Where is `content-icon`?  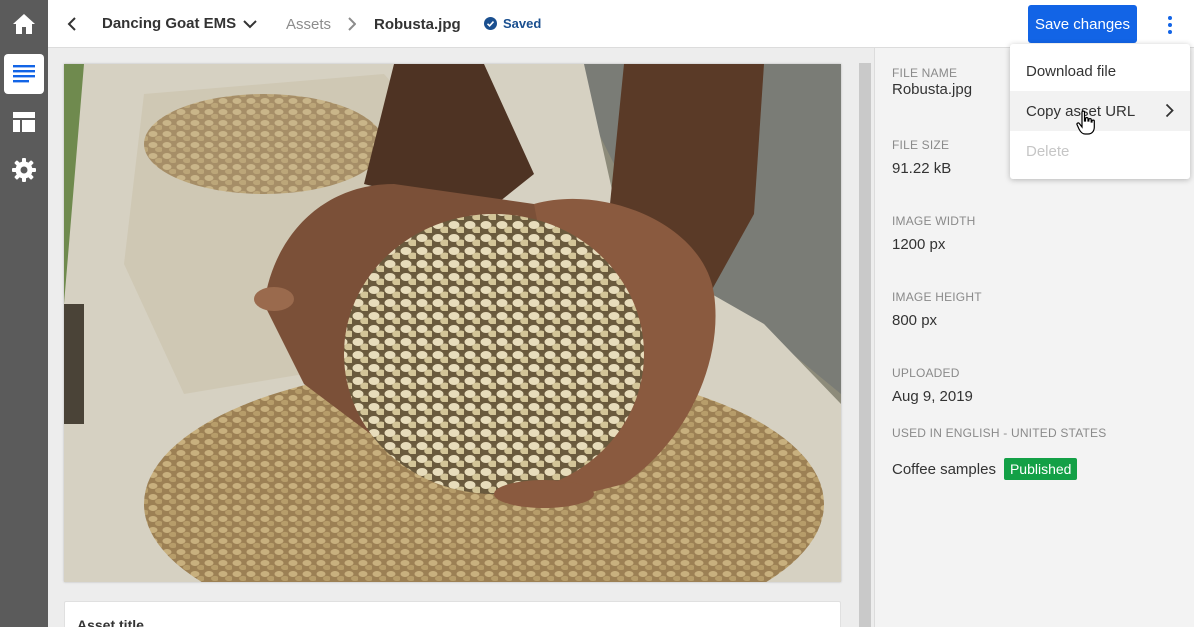 content-icon is located at coordinates (24, 74).